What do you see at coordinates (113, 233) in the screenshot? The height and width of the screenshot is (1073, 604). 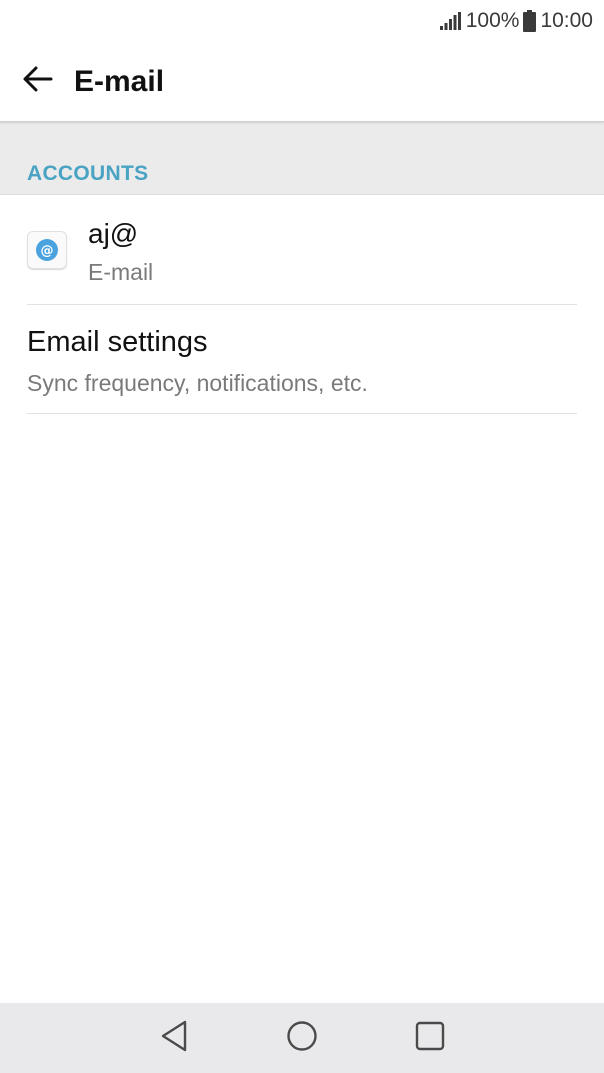 I see `account-name: aj@` at bounding box center [113, 233].